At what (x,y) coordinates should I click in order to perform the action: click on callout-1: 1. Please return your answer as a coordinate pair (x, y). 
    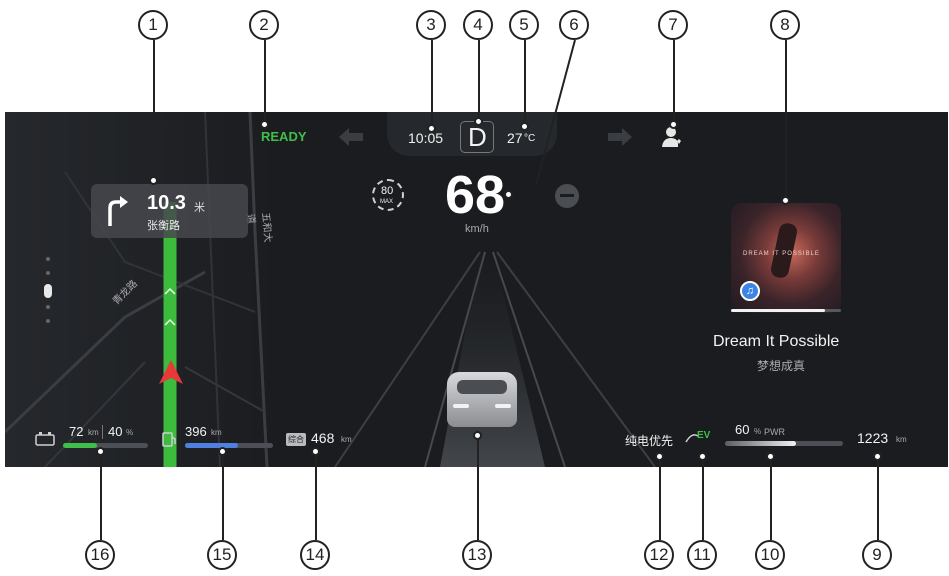
    Looking at the image, I should click on (153, 25).